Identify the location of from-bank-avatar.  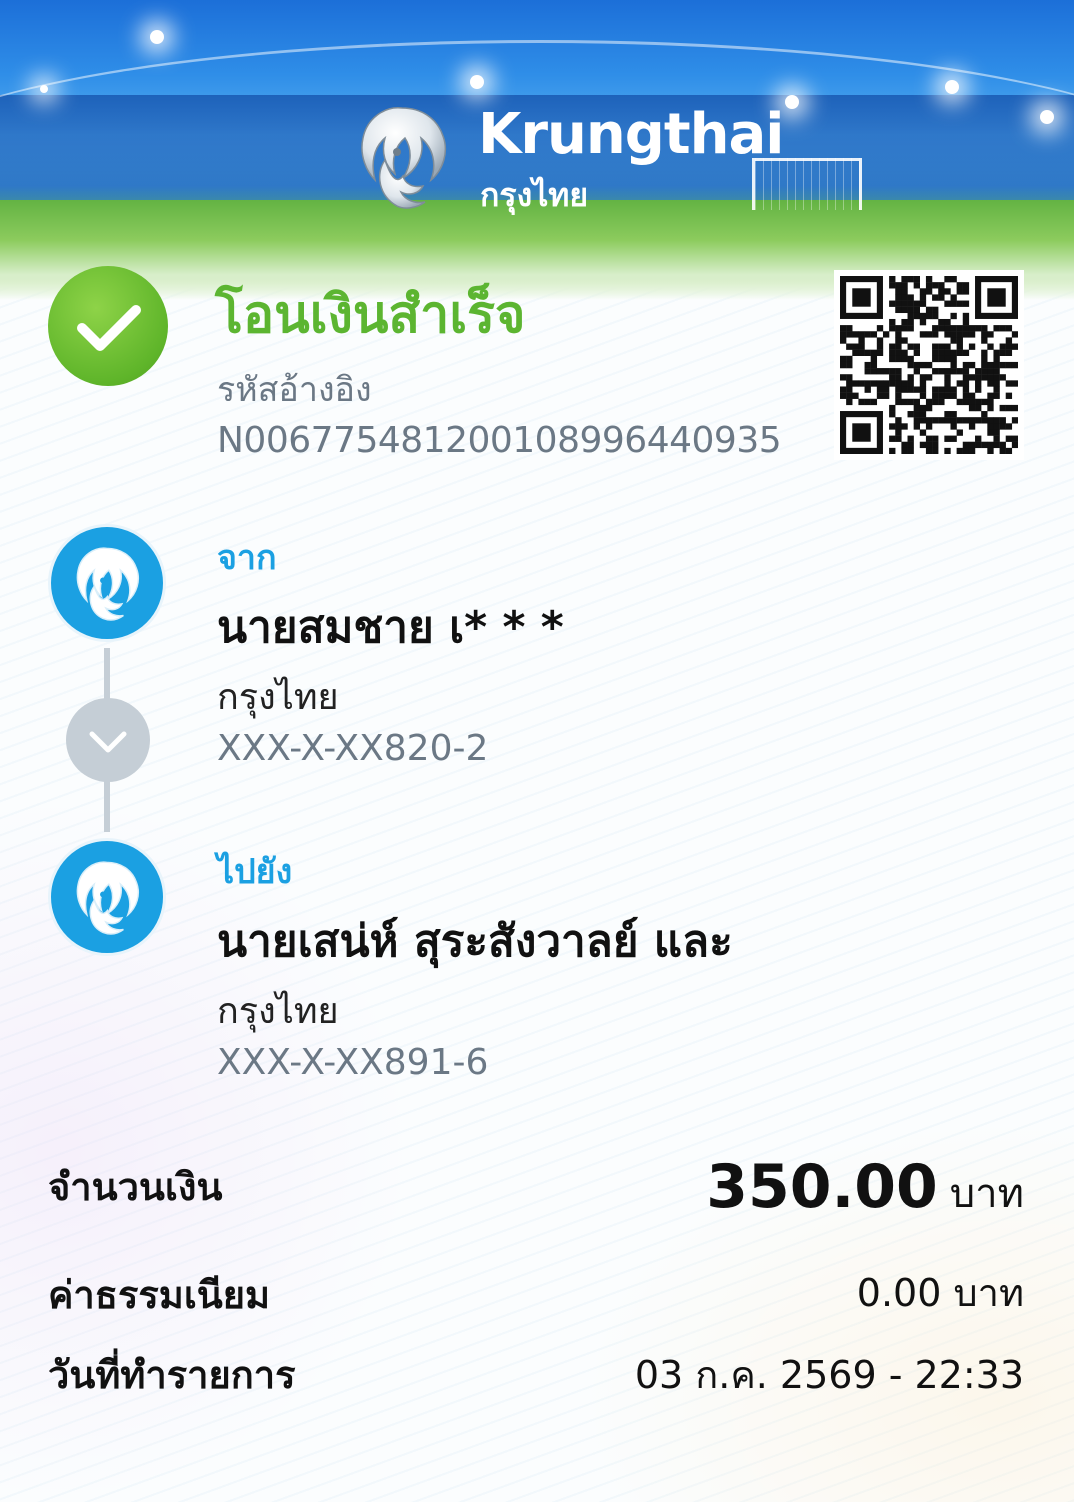
(107, 583).